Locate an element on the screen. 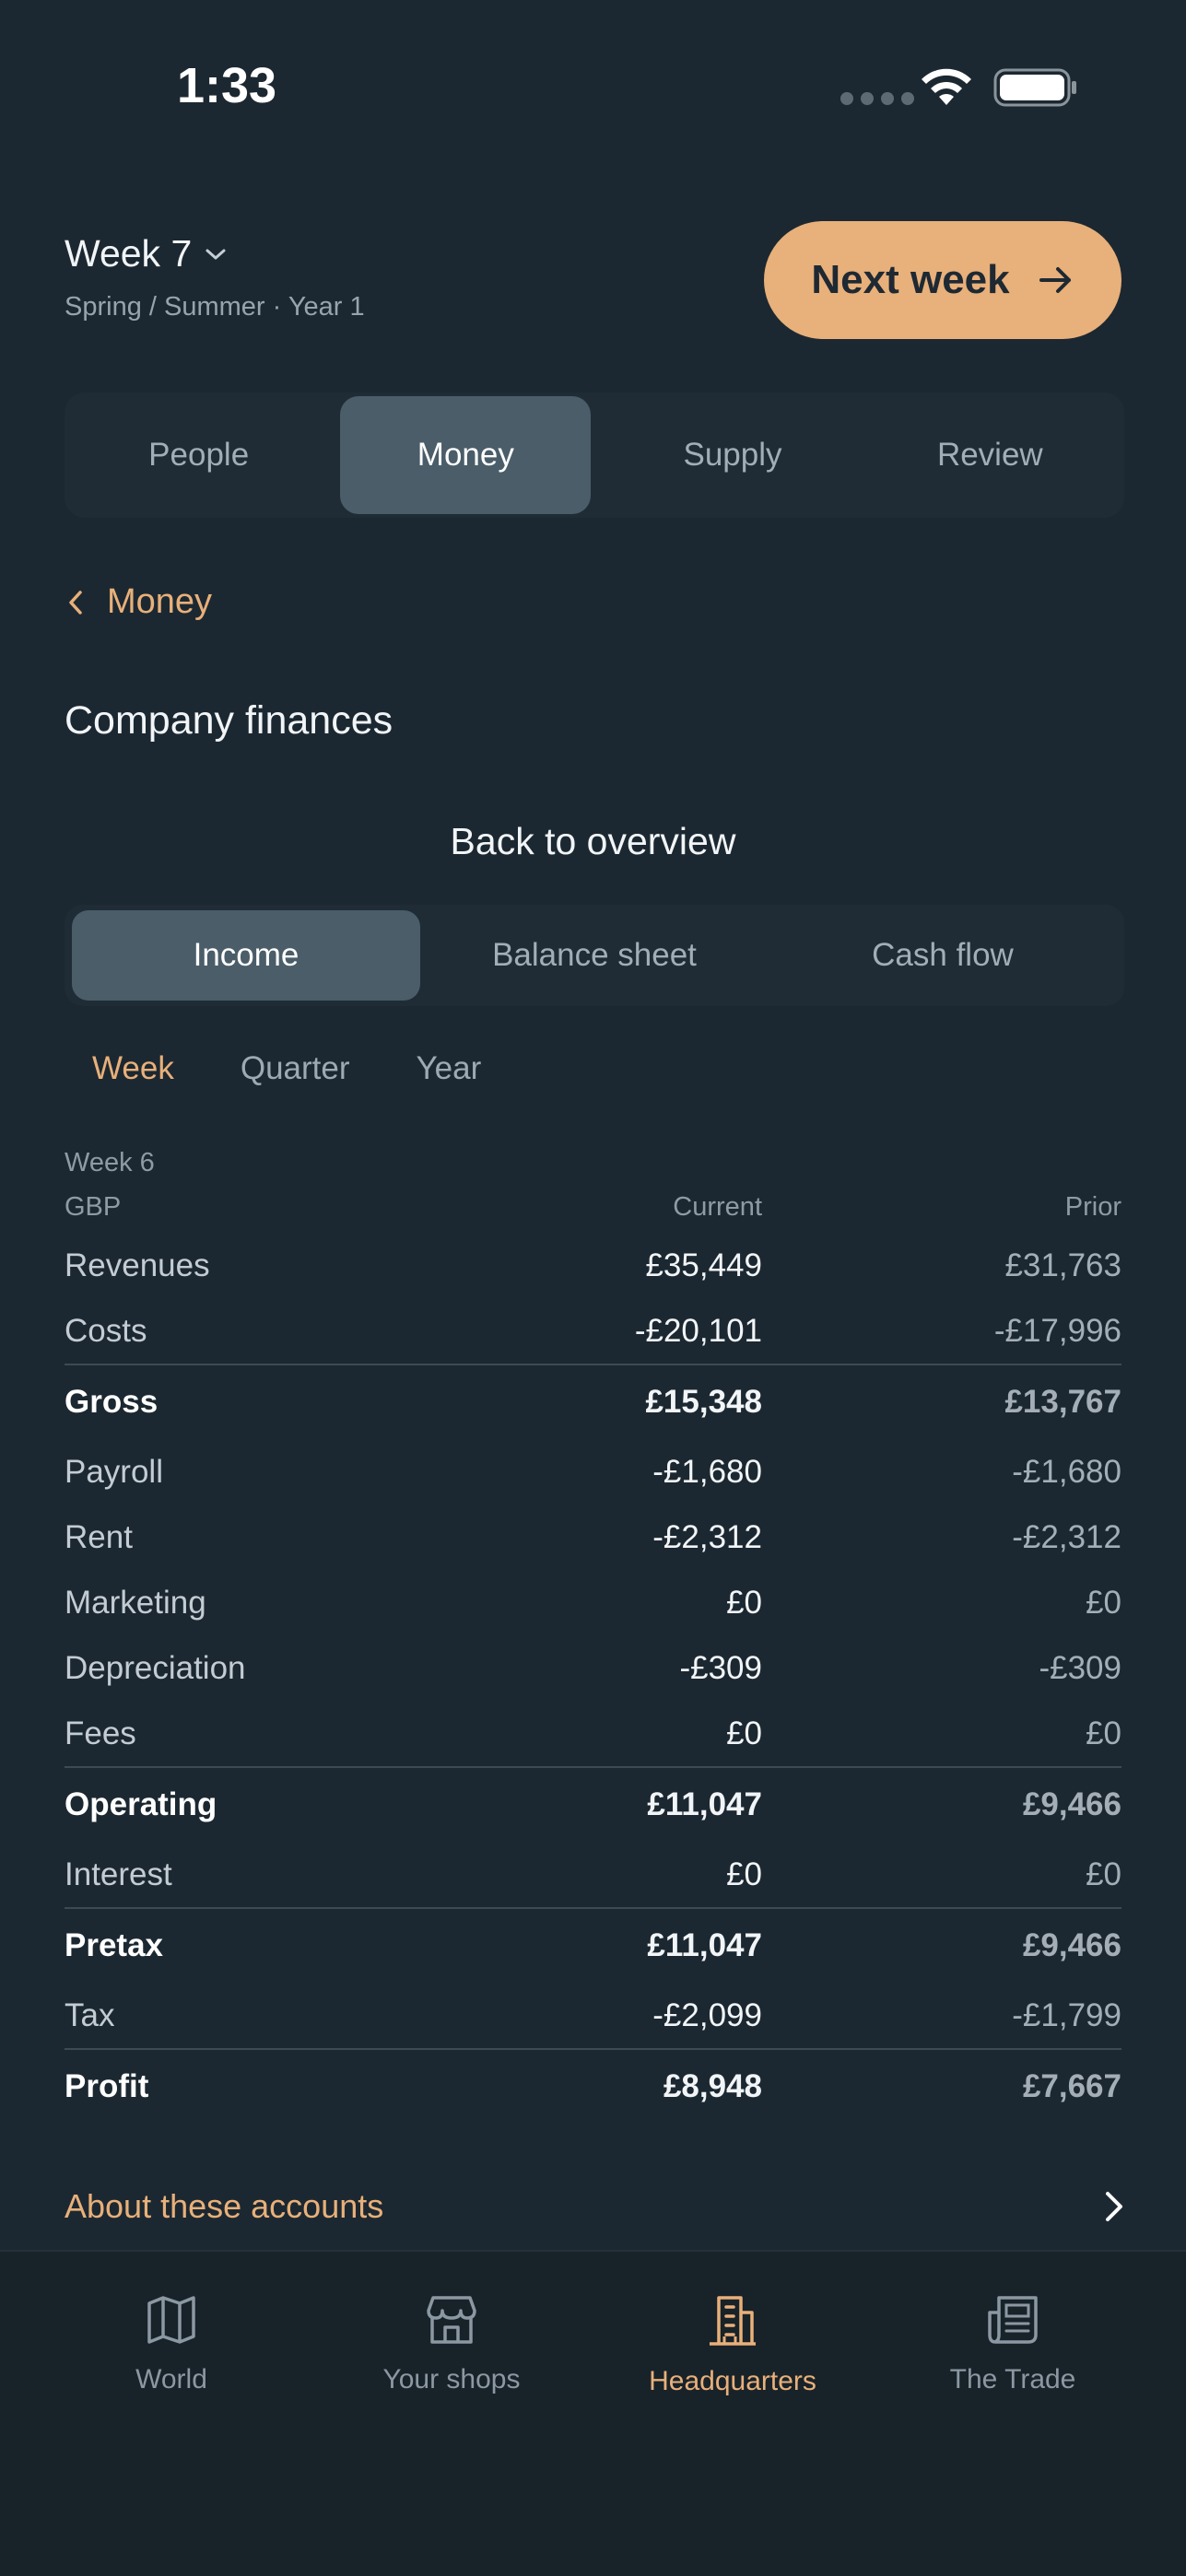 This screenshot has width=1186, height=2576. row-label: Depreciation is located at coordinates (155, 1667).